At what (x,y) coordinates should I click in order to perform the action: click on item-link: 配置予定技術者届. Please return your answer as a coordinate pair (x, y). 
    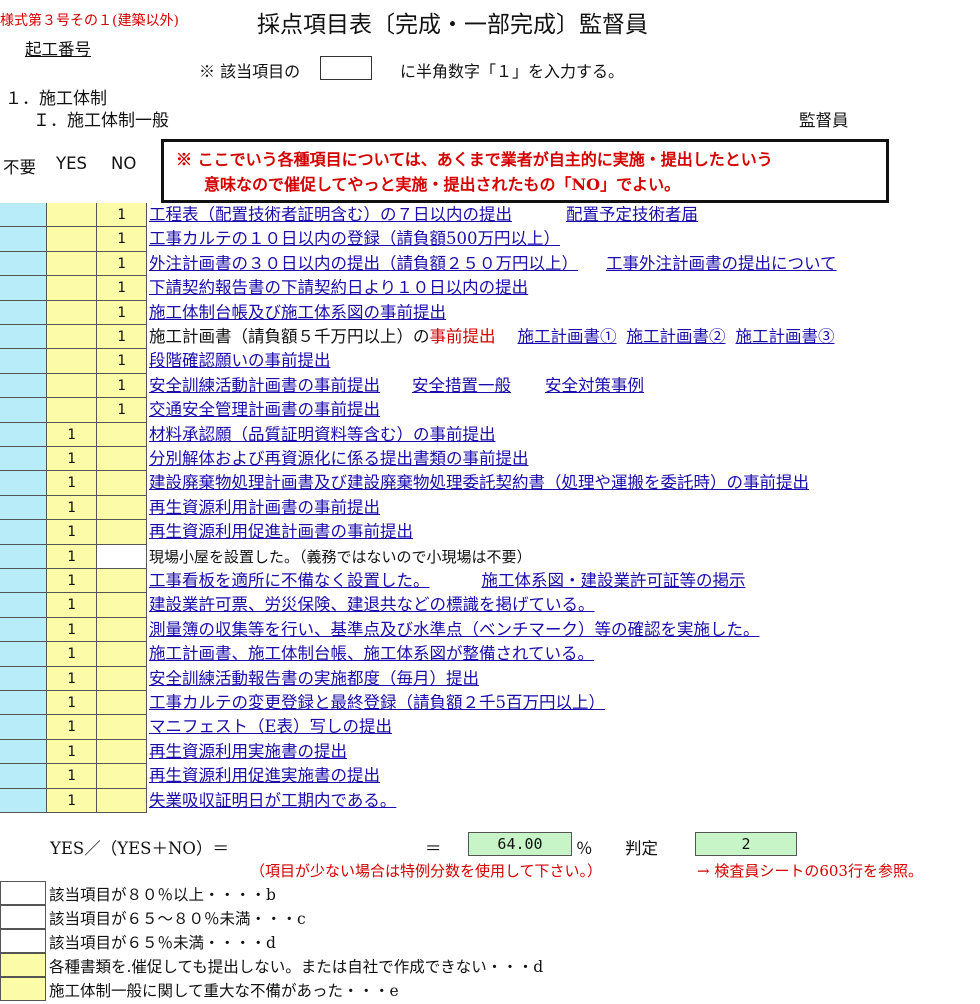
    Looking at the image, I should click on (632, 214).